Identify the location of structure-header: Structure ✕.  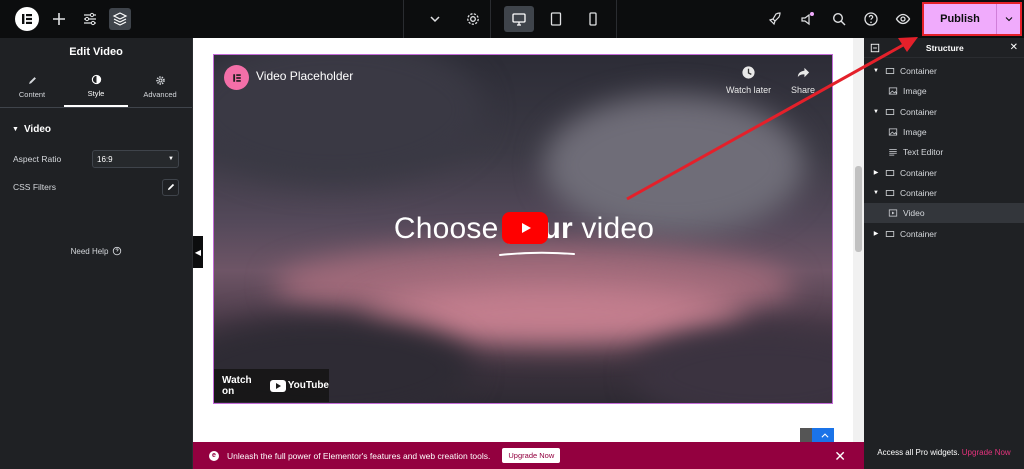
(944, 48).